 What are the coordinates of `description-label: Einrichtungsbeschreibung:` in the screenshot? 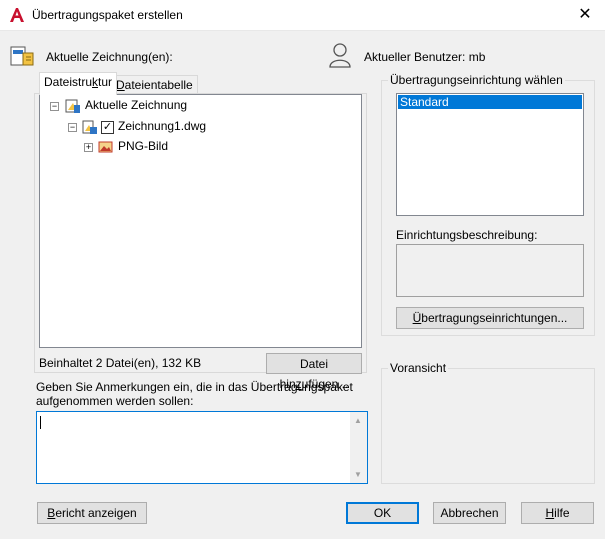 It's located at (467, 235).